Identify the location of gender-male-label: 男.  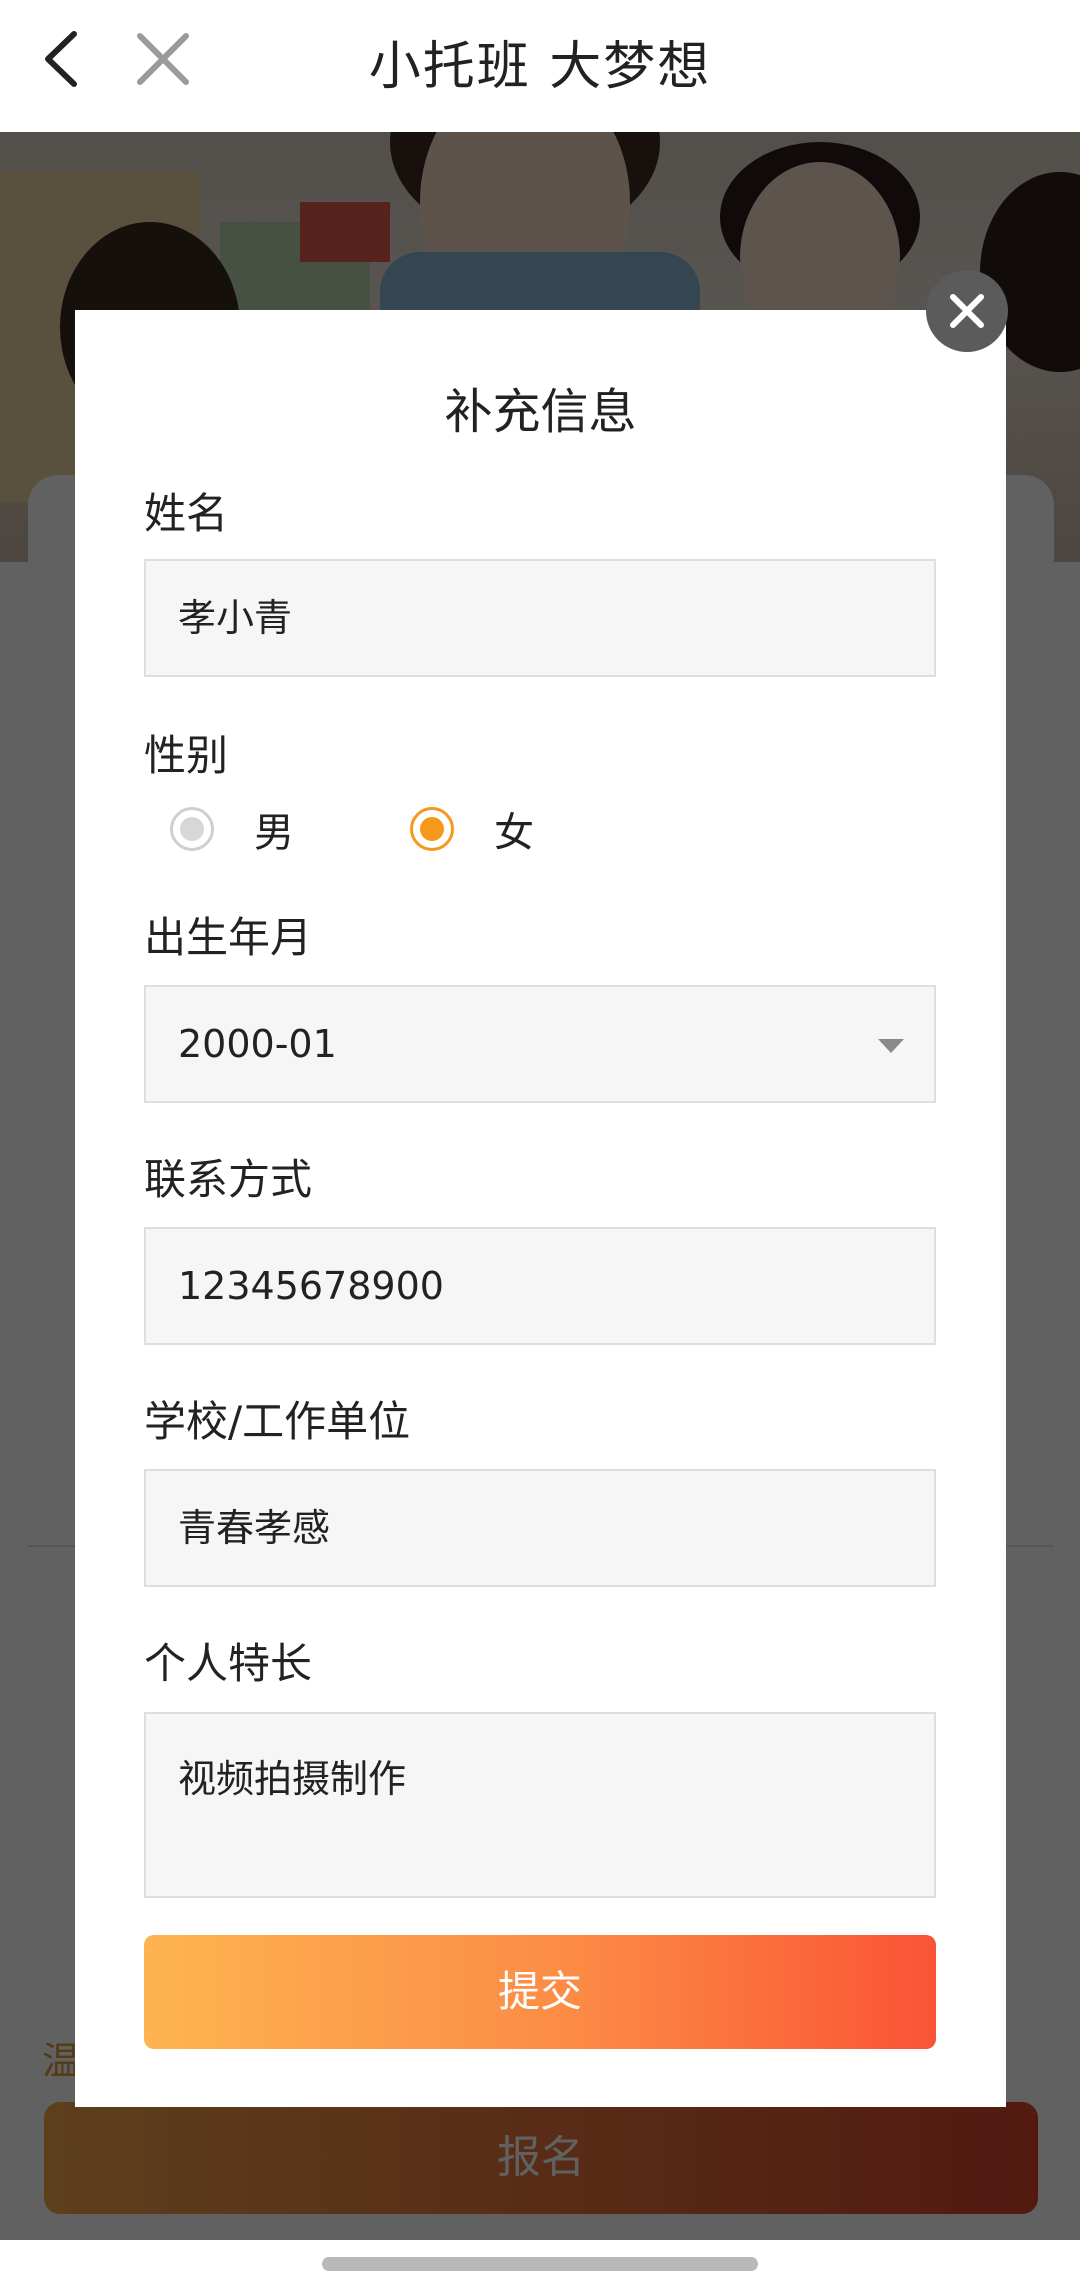
(274, 833).